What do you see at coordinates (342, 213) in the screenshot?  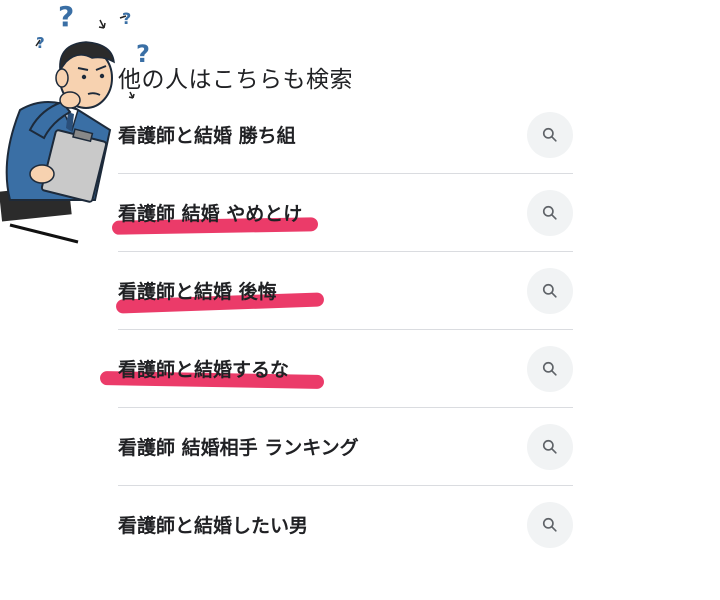 I see `related-search-item: 看護師 結婚 やめとけ` at bounding box center [342, 213].